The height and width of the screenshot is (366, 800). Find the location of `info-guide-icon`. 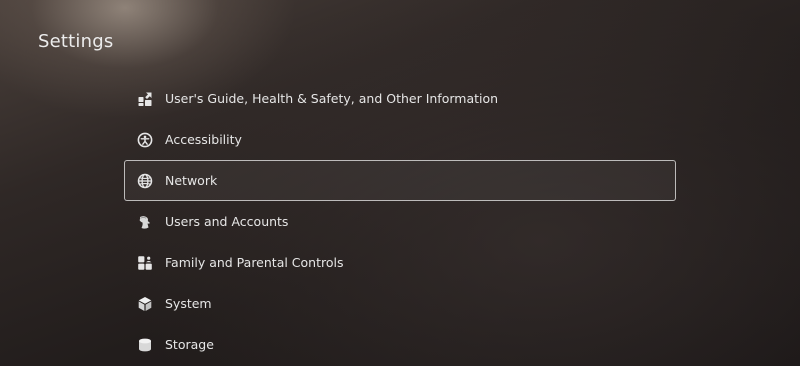

info-guide-icon is located at coordinates (145, 99).